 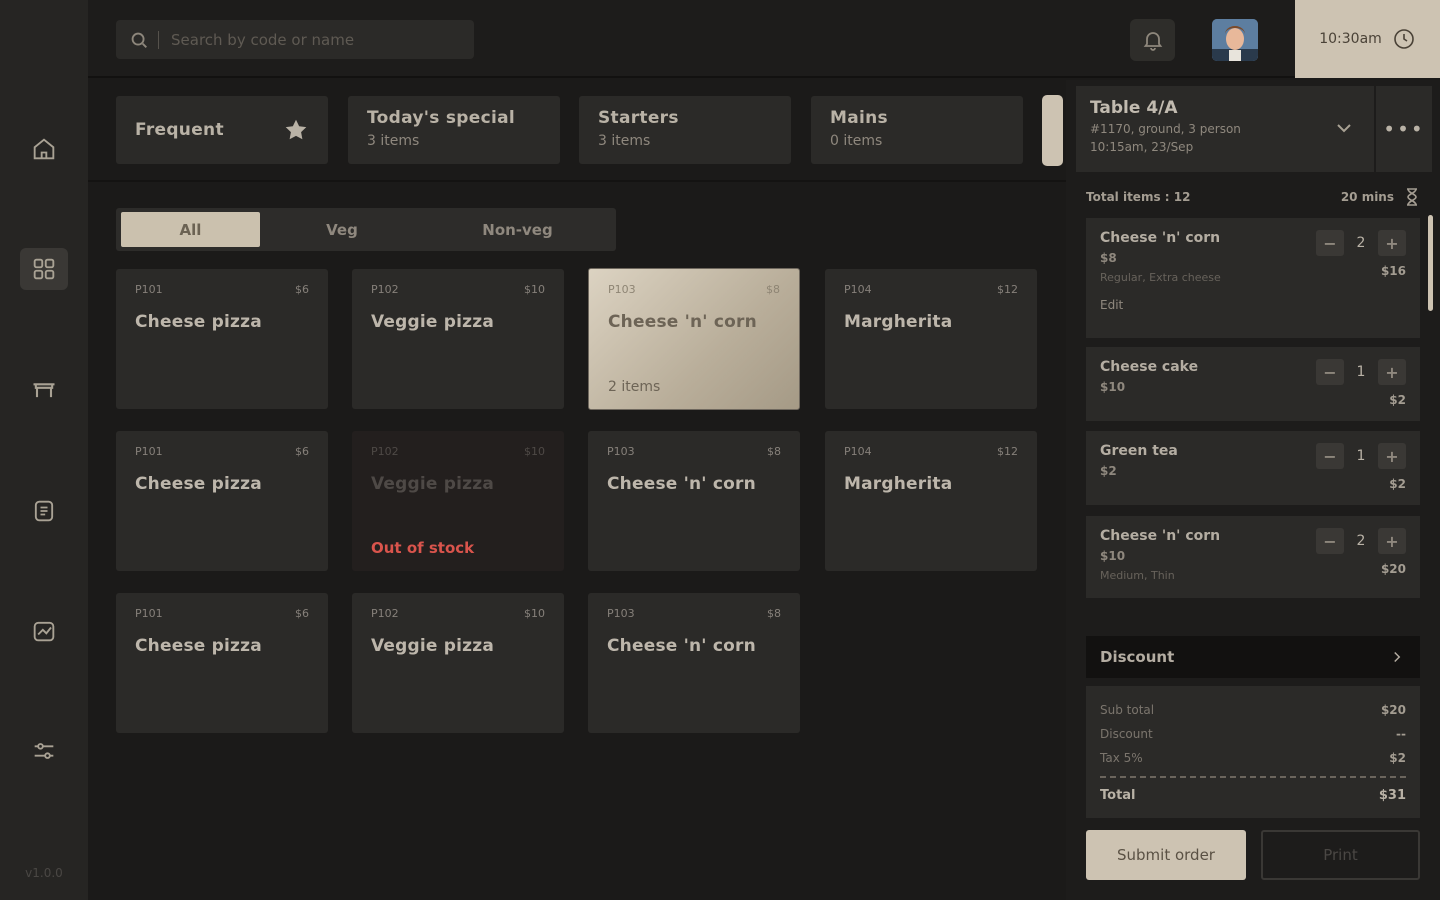 I want to click on menu-item-card-selected: P103 $8 Cheese 'n' corn 2 items, so click(x=694, y=339).